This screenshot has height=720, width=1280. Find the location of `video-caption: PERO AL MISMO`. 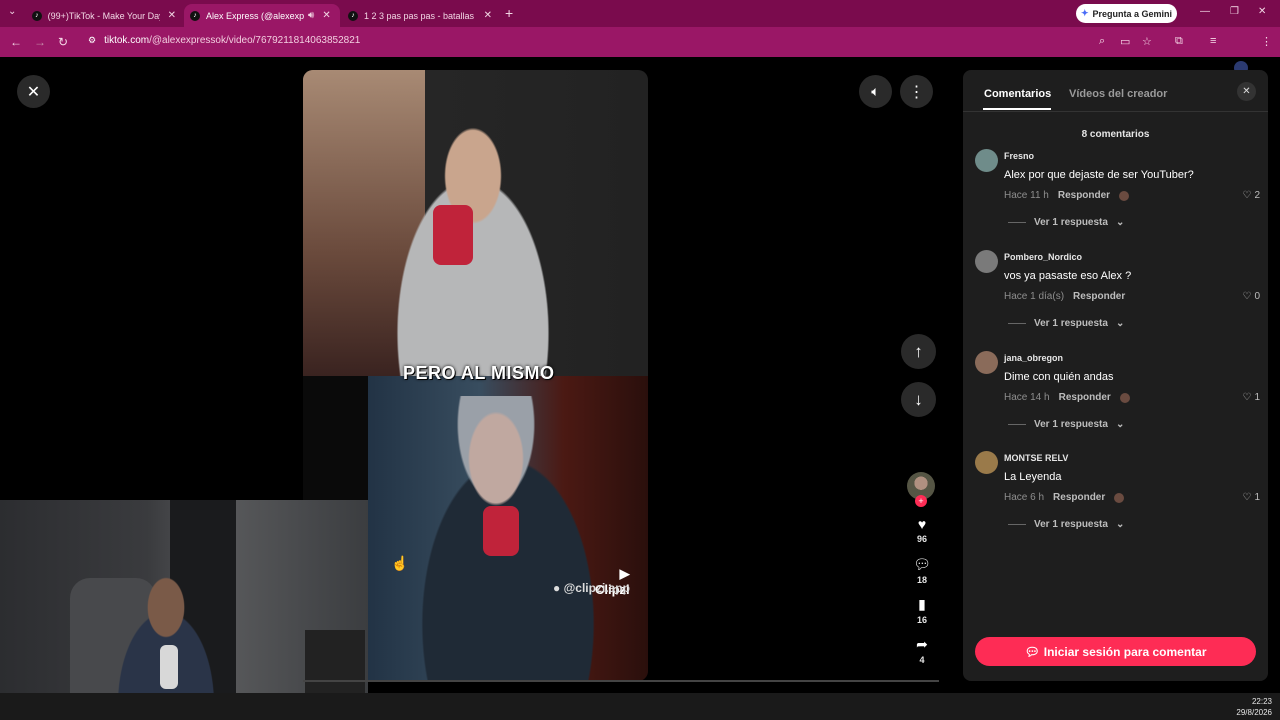

video-caption: PERO AL MISMO is located at coordinates (479, 373).